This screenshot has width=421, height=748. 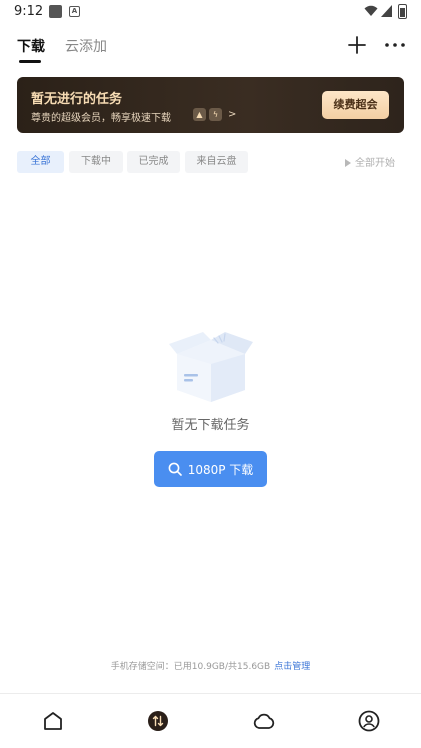 What do you see at coordinates (216, 162) in the screenshot?
I see `filter-from-cloud: 来自云盘` at bounding box center [216, 162].